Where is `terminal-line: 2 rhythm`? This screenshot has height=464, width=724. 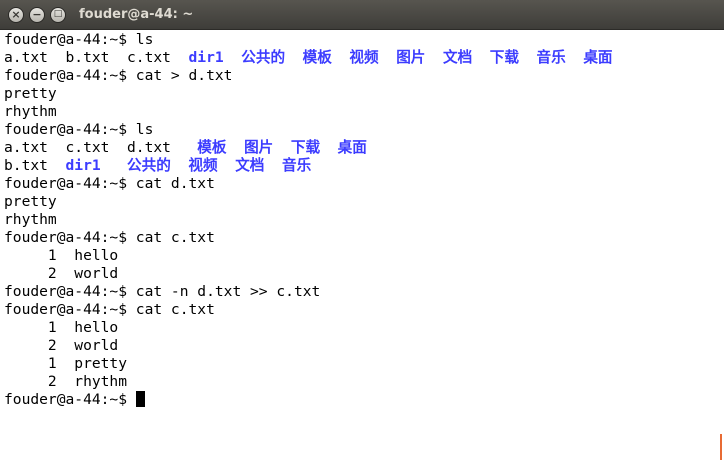
terminal-line: 2 rhythm is located at coordinates (359, 382).